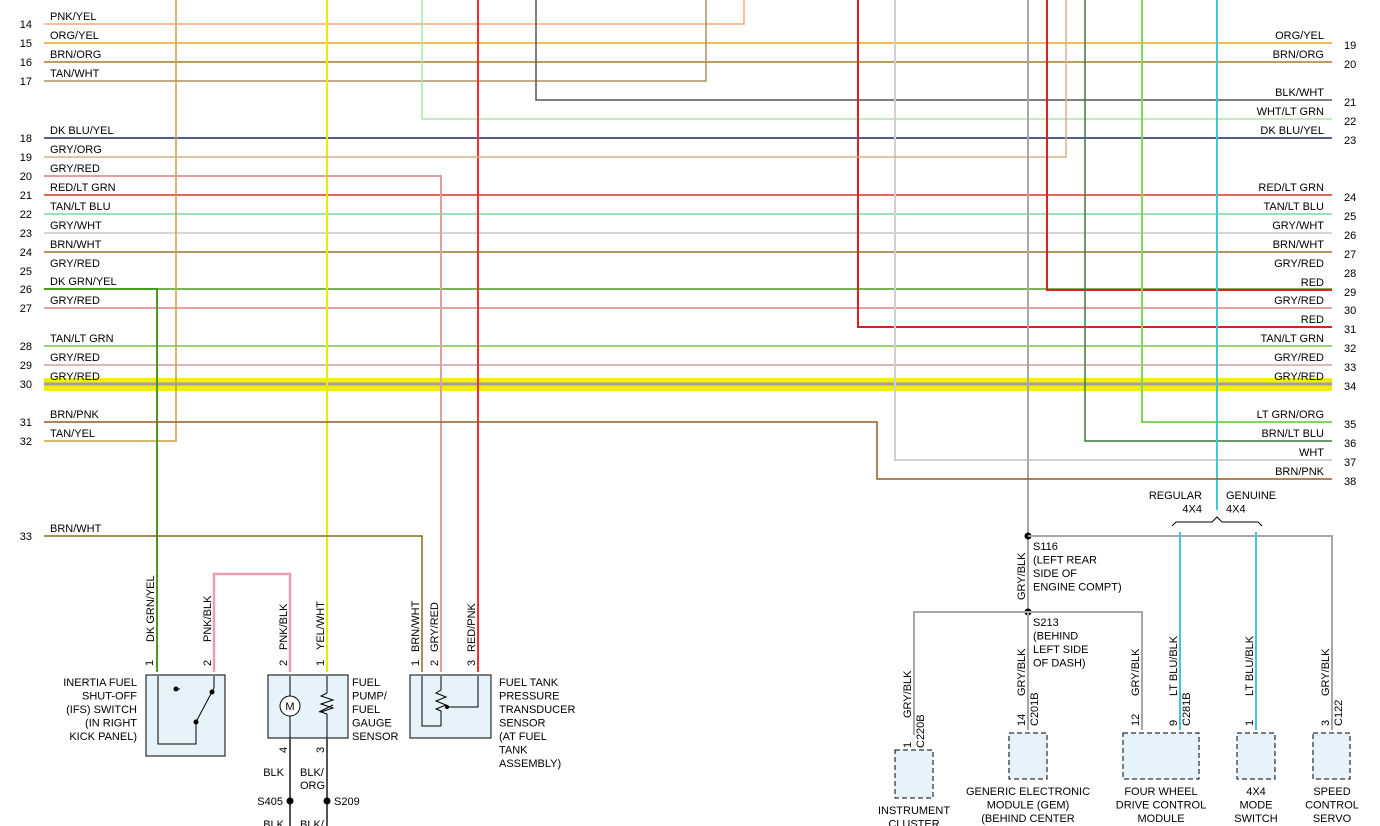  I want to click on circuit-num-right-35: 35, so click(1350, 425).